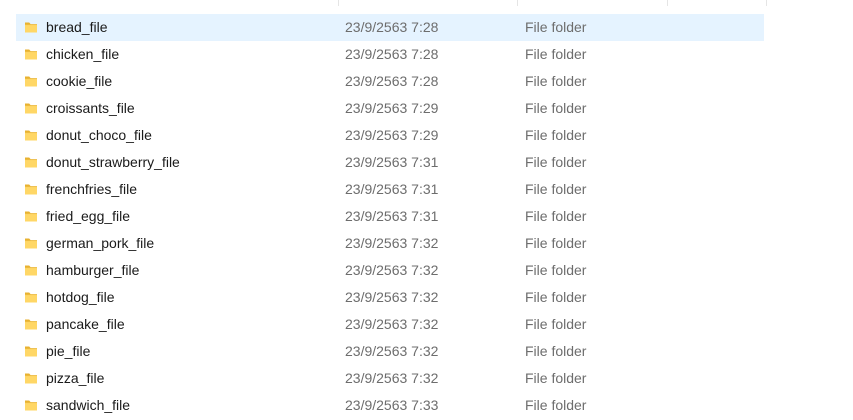 The height and width of the screenshot is (420, 853). What do you see at coordinates (99, 135) in the screenshot?
I see `file-name: donut_choco_file` at bounding box center [99, 135].